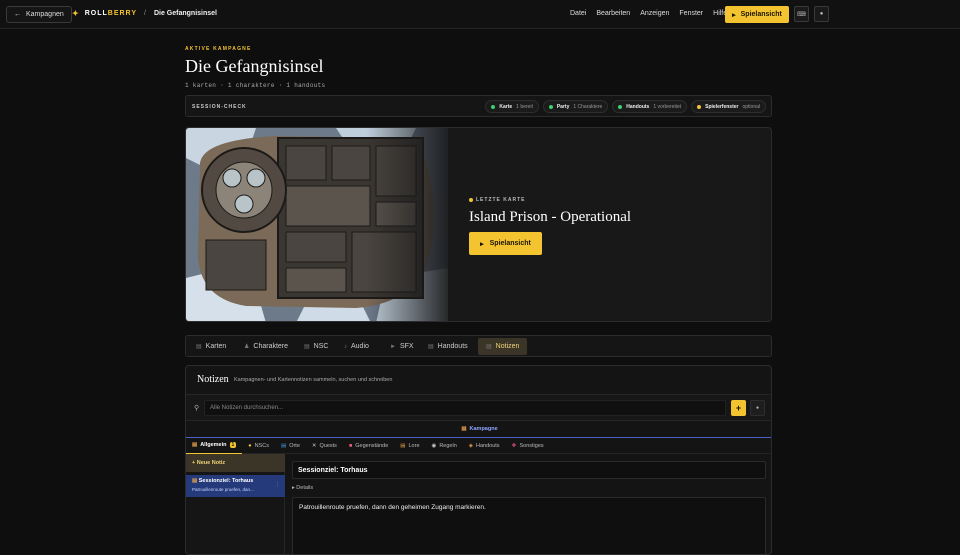 The width and height of the screenshot is (960, 555). I want to click on scope-tab-kampagne: ▤ Kampagne, so click(478, 429).